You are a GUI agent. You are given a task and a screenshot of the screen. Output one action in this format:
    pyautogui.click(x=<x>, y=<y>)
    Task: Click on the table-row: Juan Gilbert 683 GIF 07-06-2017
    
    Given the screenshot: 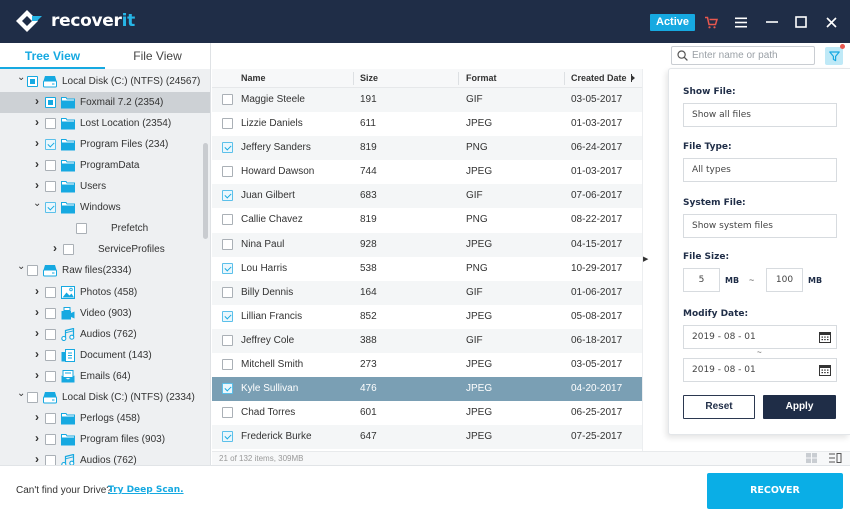 What is the action you would take?
    pyautogui.click(x=427, y=196)
    